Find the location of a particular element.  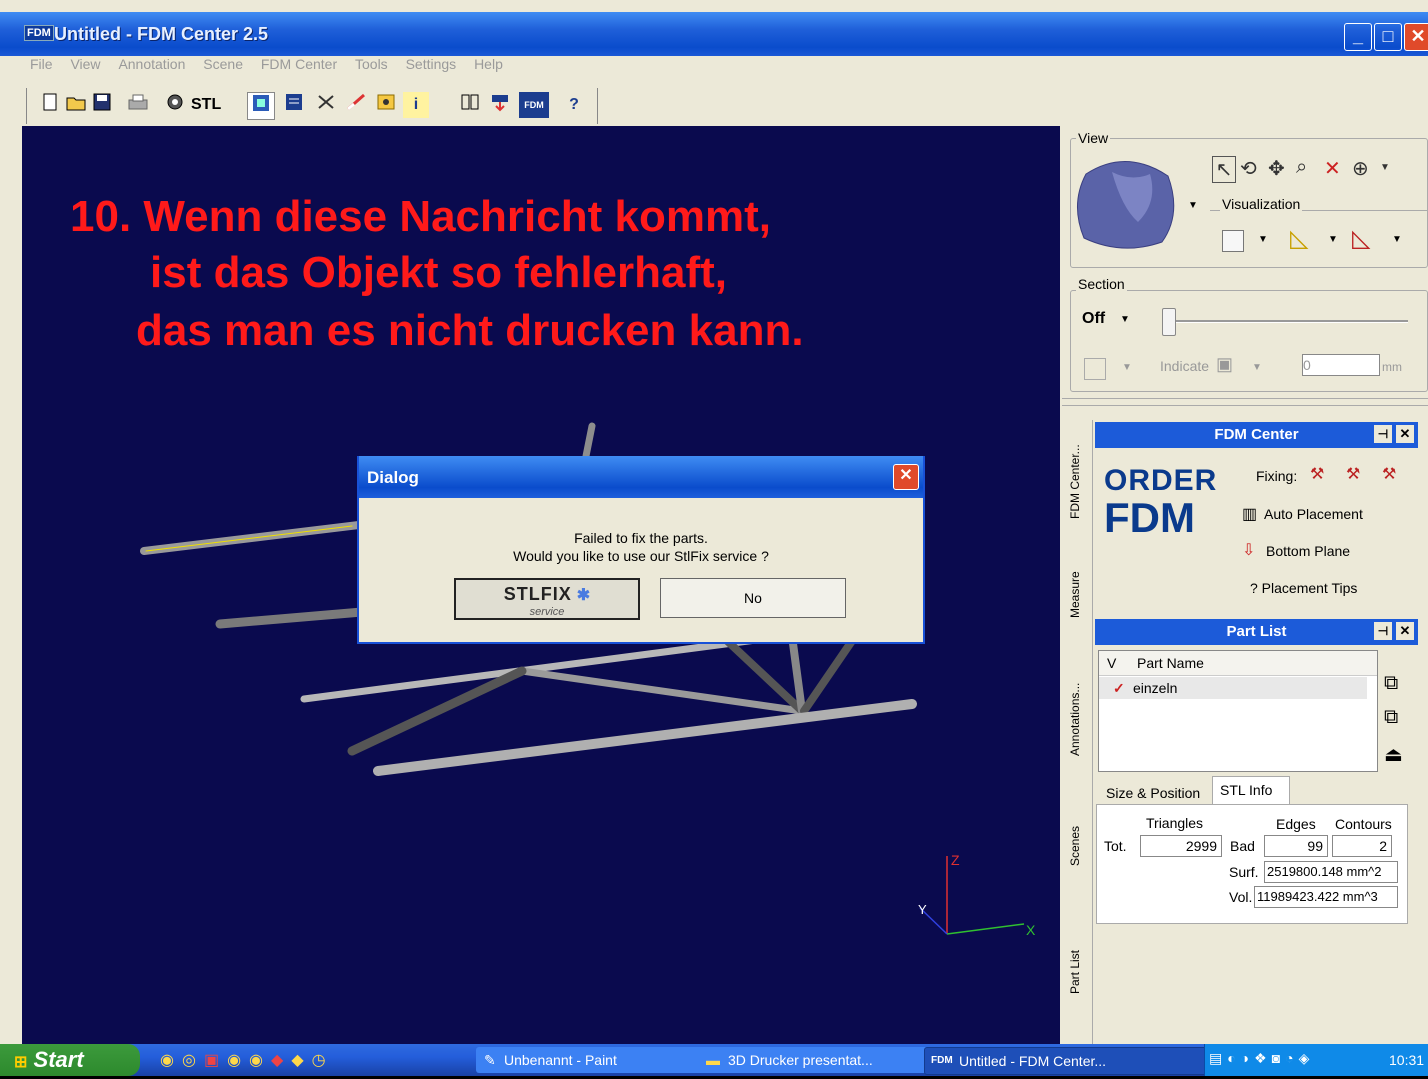

order-fdm-logo: ORDER FDM is located at coordinates (1160, 512).